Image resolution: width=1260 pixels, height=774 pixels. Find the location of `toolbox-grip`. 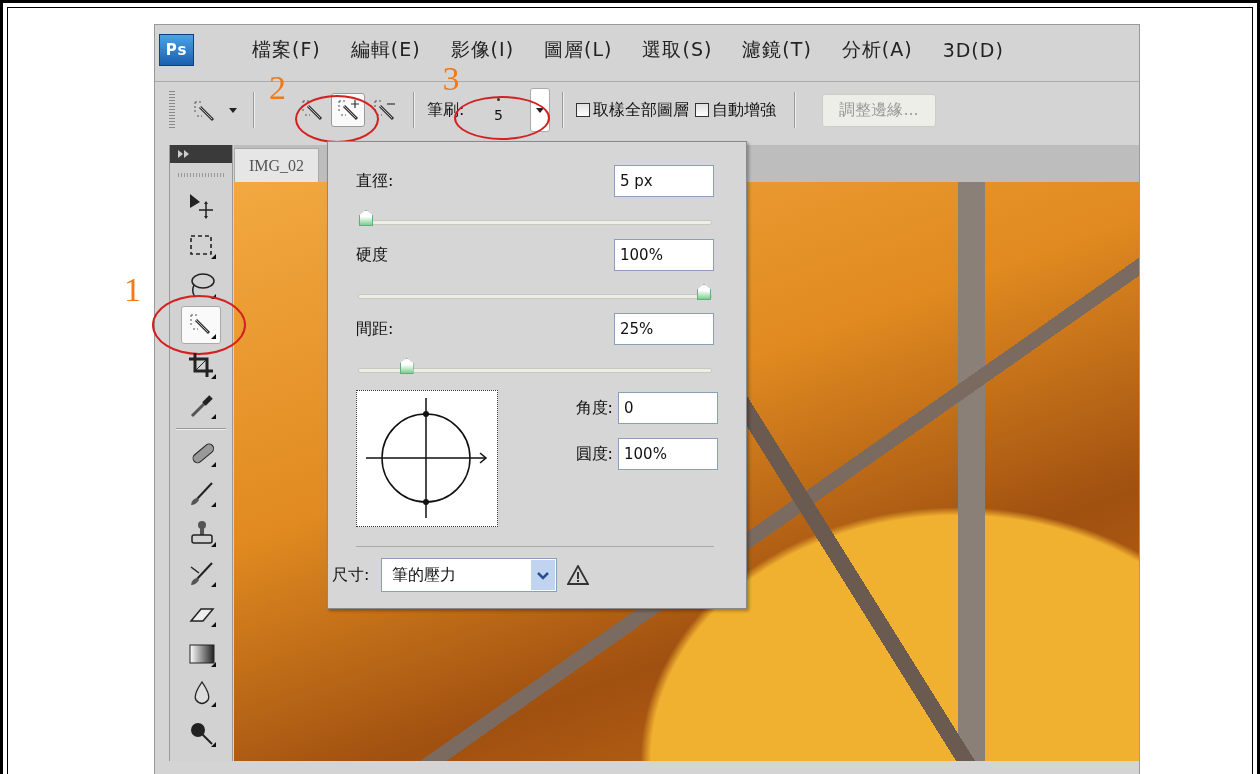

toolbox-grip is located at coordinates (201, 175).